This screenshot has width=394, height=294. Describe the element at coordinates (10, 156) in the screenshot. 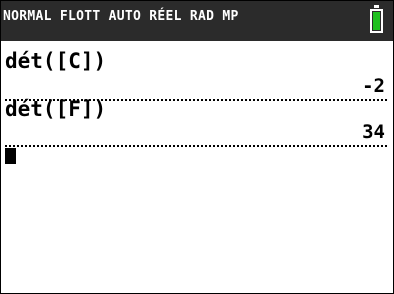

I see `input-cursor` at that location.